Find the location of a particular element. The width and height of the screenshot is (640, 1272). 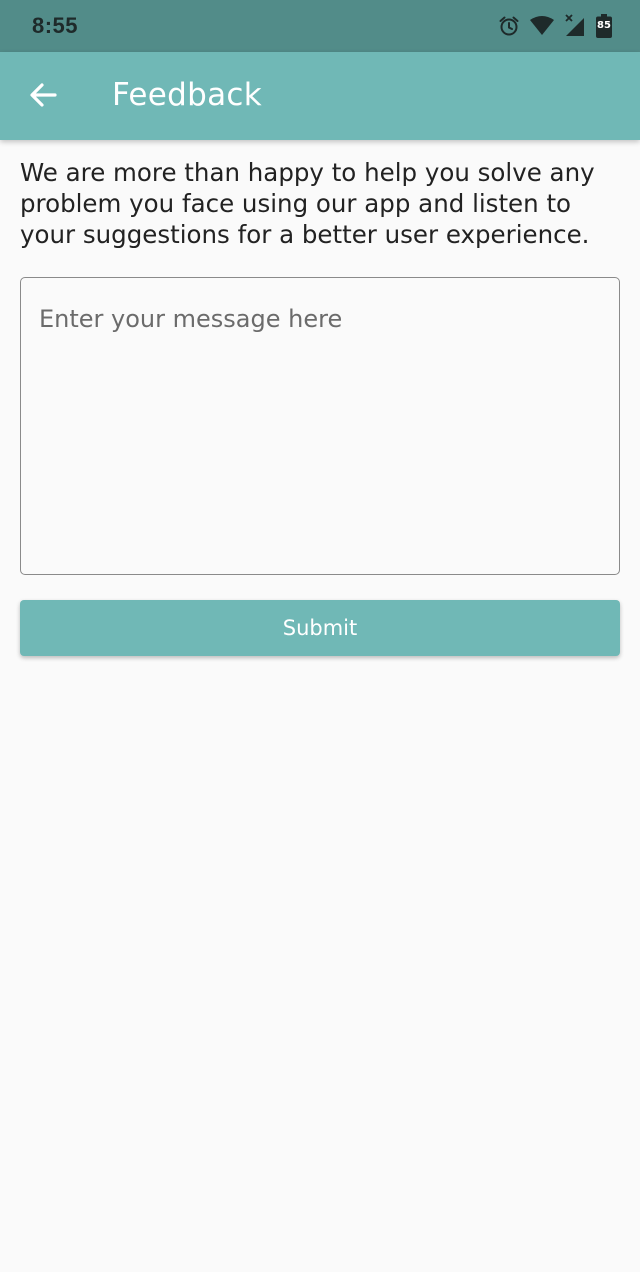

app-bar: Feedback is located at coordinates (320, 96).